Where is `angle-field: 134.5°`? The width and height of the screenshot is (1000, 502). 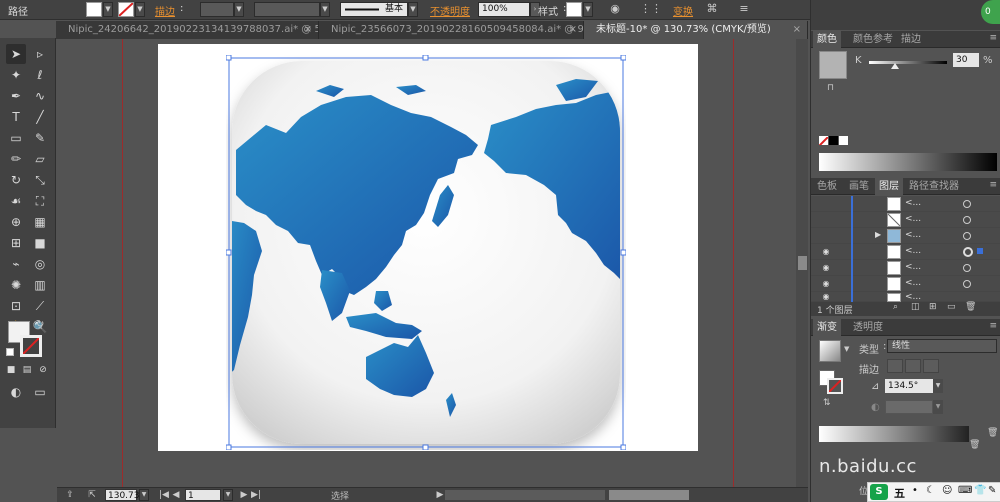 angle-field: 134.5° is located at coordinates (909, 386).